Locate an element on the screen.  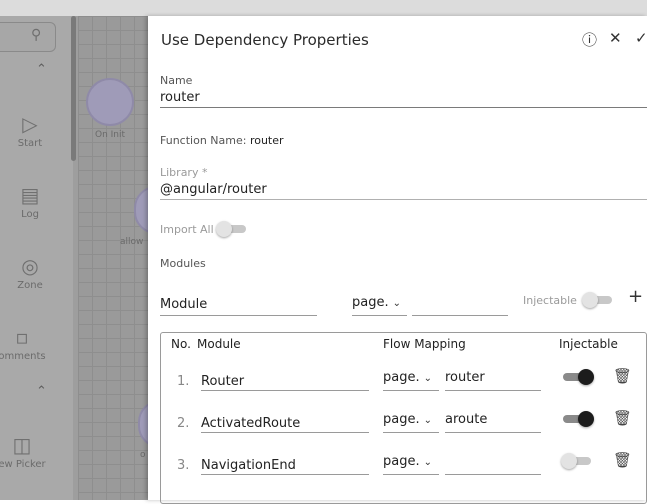
row-number: 2. is located at coordinates (183, 423).